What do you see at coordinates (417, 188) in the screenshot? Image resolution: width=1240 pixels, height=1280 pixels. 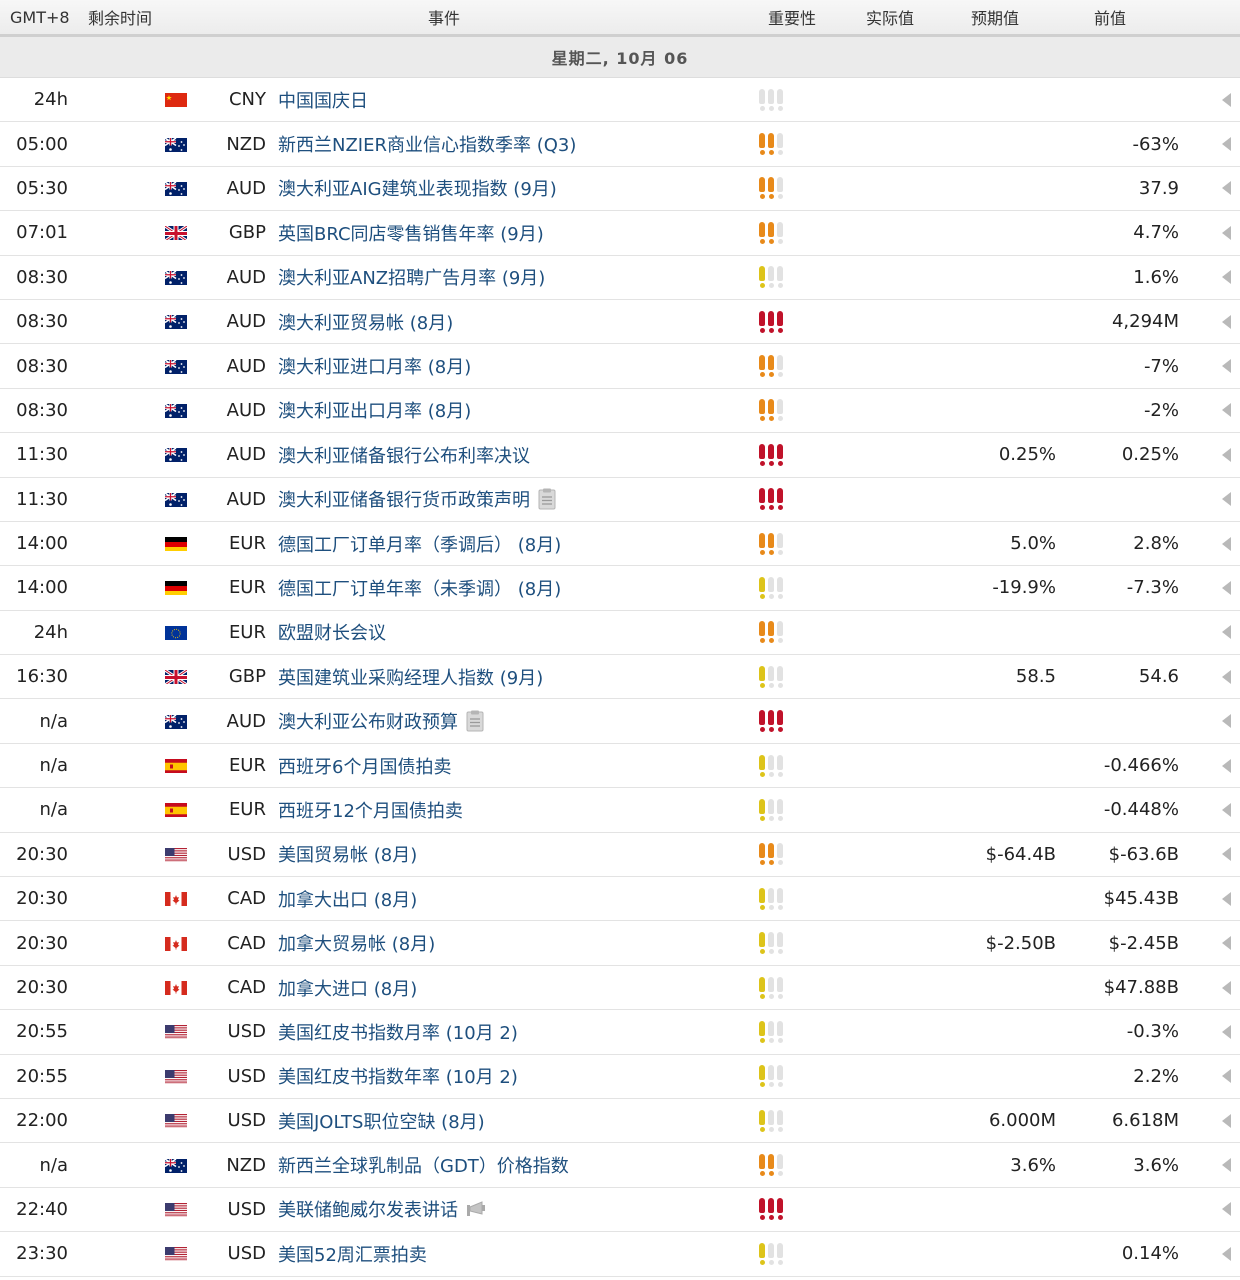 I see `event-title: 澳大利亚AIG建筑业表现指数 (9月)` at bounding box center [417, 188].